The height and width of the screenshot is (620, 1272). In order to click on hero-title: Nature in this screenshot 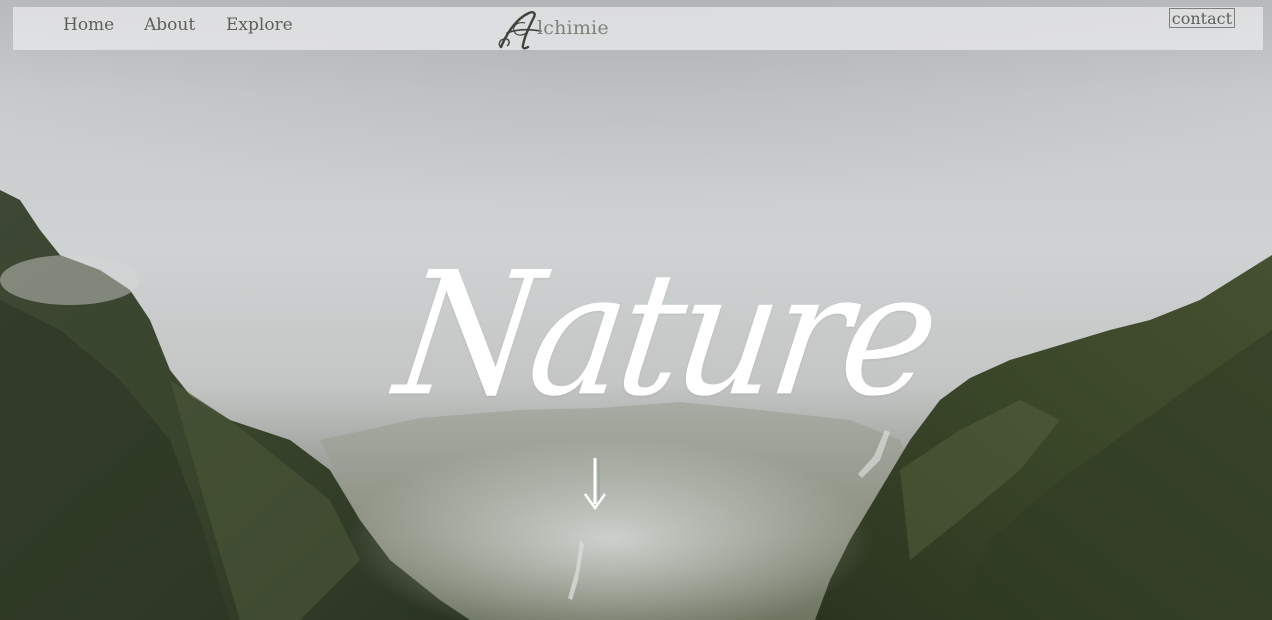, I will do `click(665, 335)`.